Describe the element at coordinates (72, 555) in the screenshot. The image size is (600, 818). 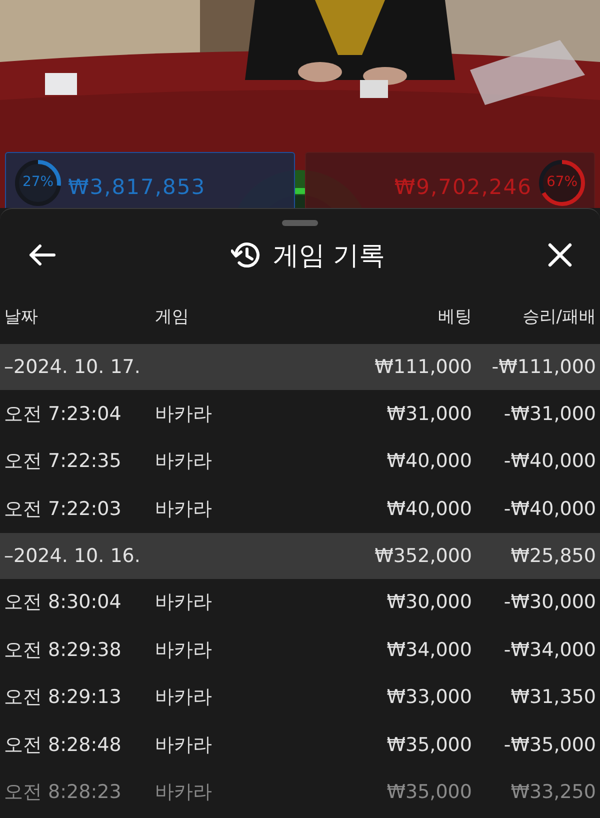
I see `group-date: –2024. 10. 16.` at that location.